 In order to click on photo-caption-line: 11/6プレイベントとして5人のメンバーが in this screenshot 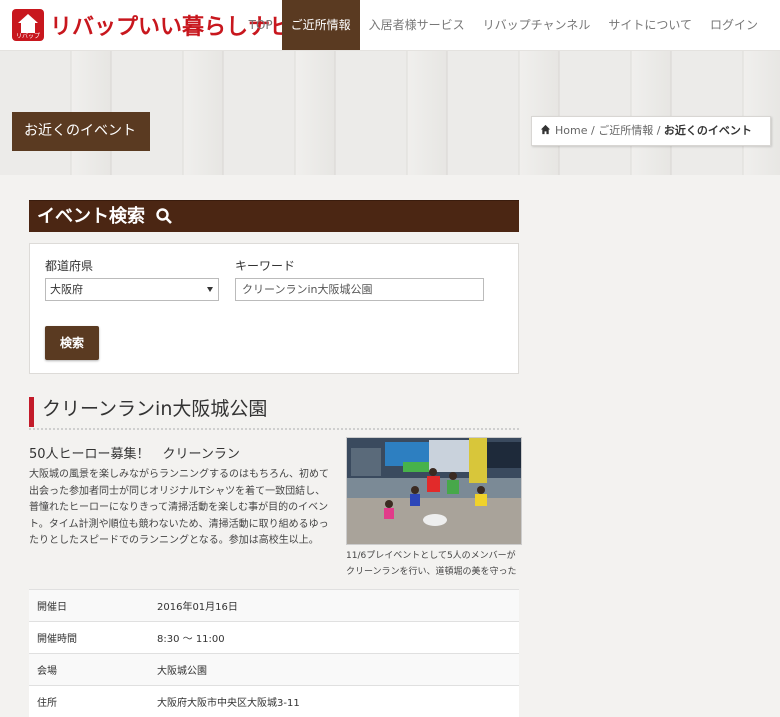, I will do `click(434, 556)`.